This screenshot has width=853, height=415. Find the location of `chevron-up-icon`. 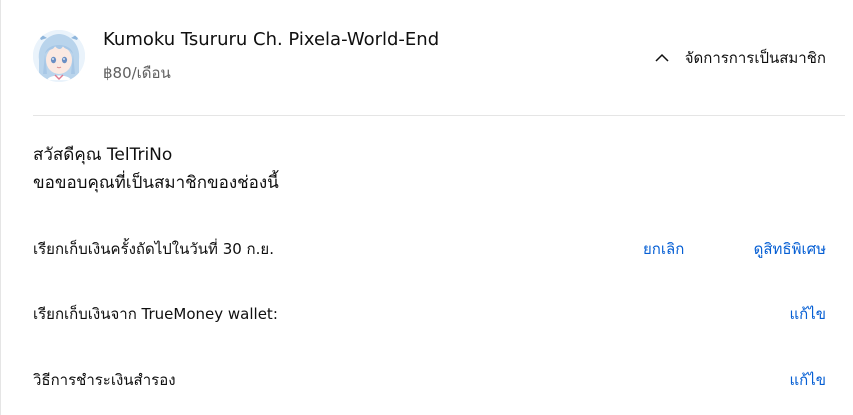

chevron-up-icon is located at coordinates (662, 57).